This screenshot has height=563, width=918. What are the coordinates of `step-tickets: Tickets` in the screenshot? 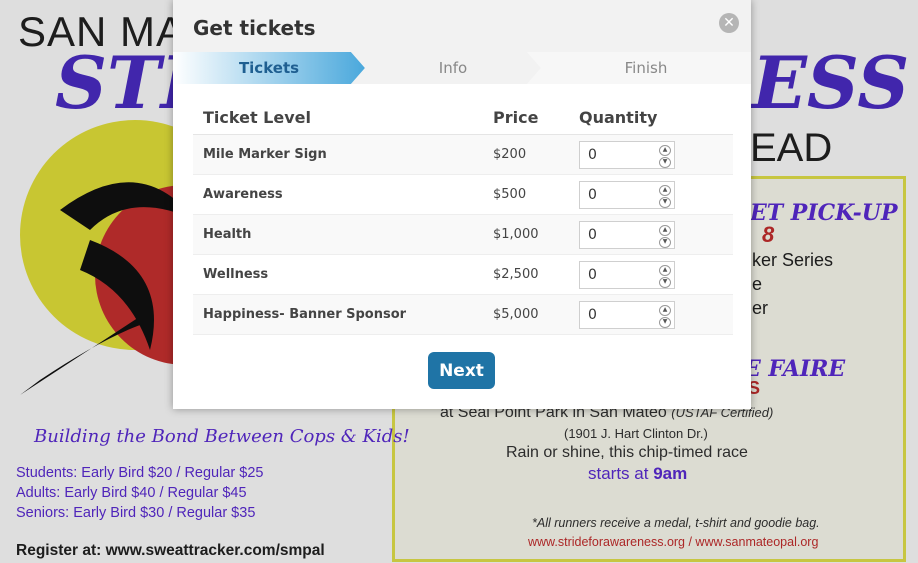 It's located at (269, 68).